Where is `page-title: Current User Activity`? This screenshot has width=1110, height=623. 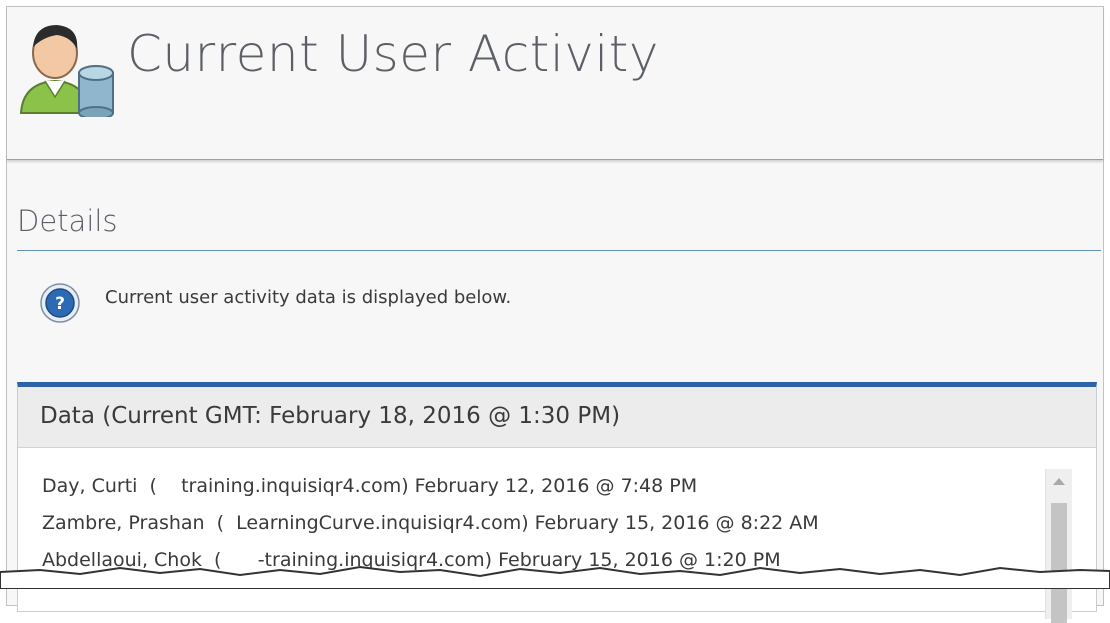
page-title: Current User Activity is located at coordinates (393, 54).